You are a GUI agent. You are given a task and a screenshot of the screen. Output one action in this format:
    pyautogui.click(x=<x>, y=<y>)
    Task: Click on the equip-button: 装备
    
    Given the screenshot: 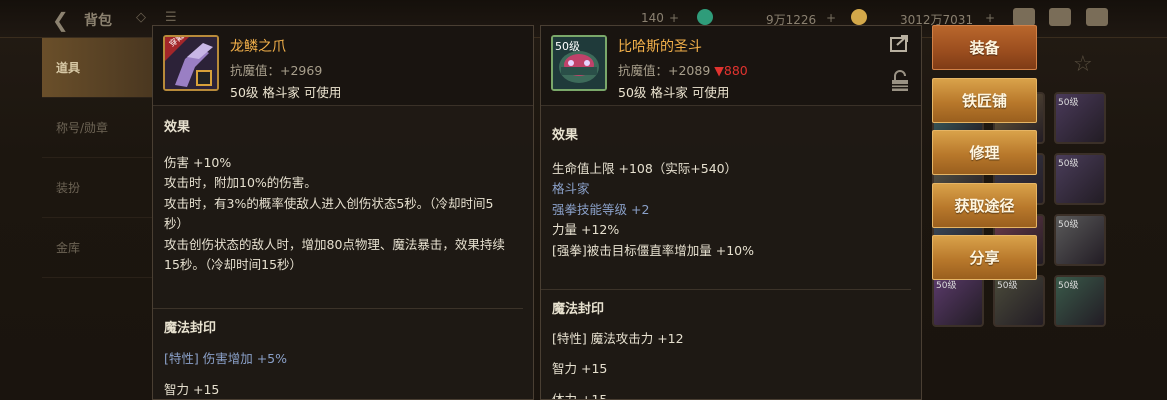 What is the action you would take?
    pyautogui.click(x=984, y=47)
    